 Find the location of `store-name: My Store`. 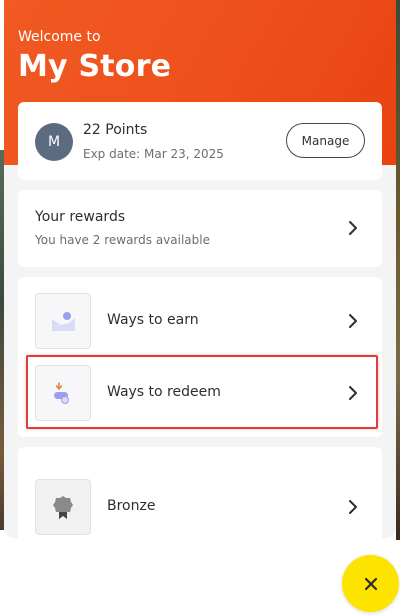

store-name: My Store is located at coordinates (95, 66).